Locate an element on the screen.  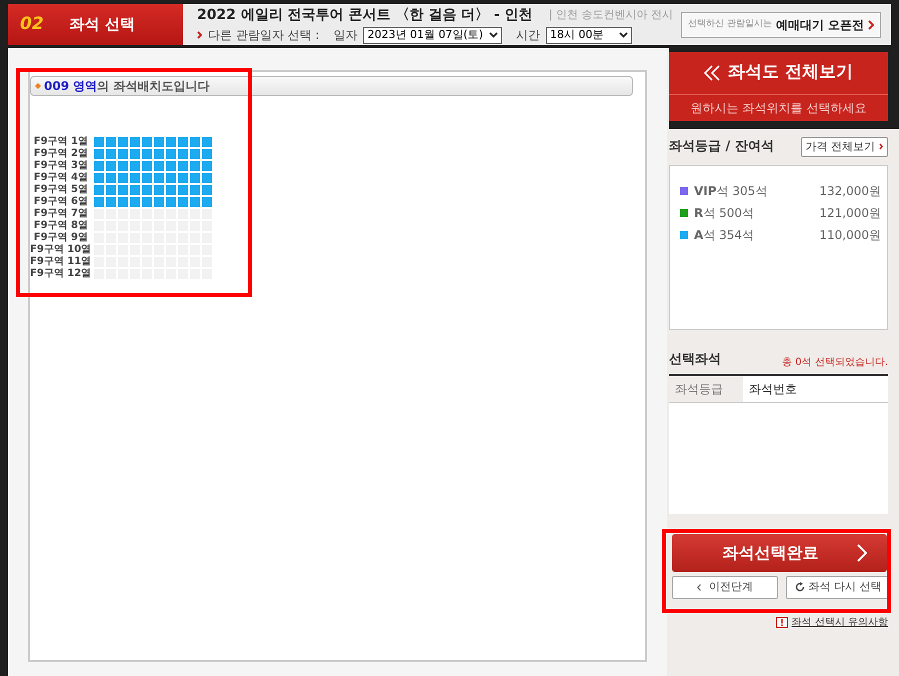
row-label: F9구역 2열 is located at coordinates (60, 154).